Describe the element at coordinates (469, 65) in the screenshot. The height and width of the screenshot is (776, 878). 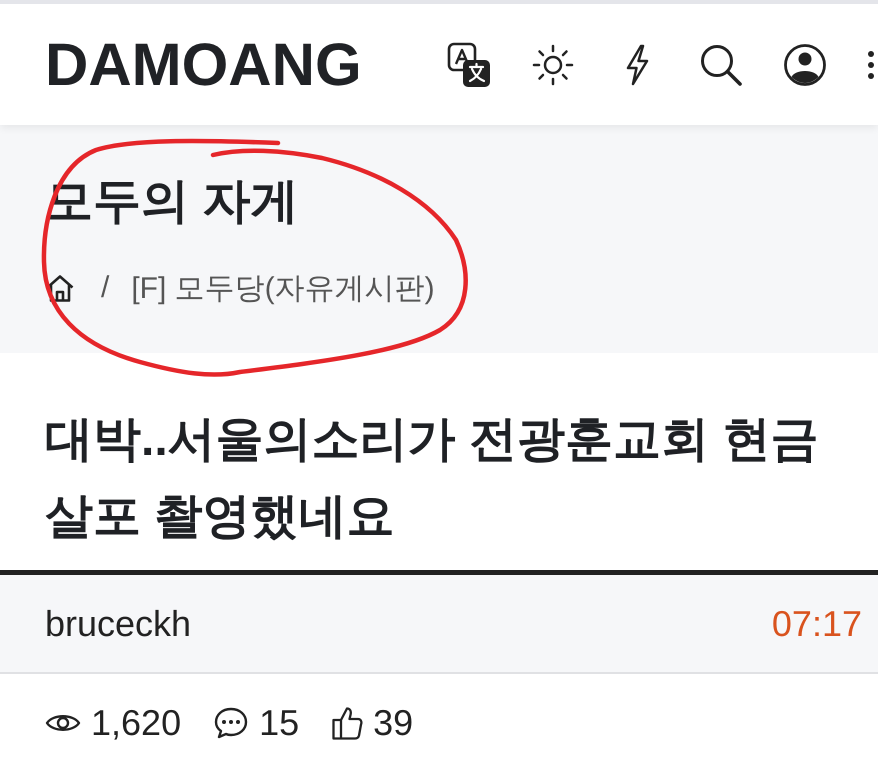
I see `translate-icon` at that location.